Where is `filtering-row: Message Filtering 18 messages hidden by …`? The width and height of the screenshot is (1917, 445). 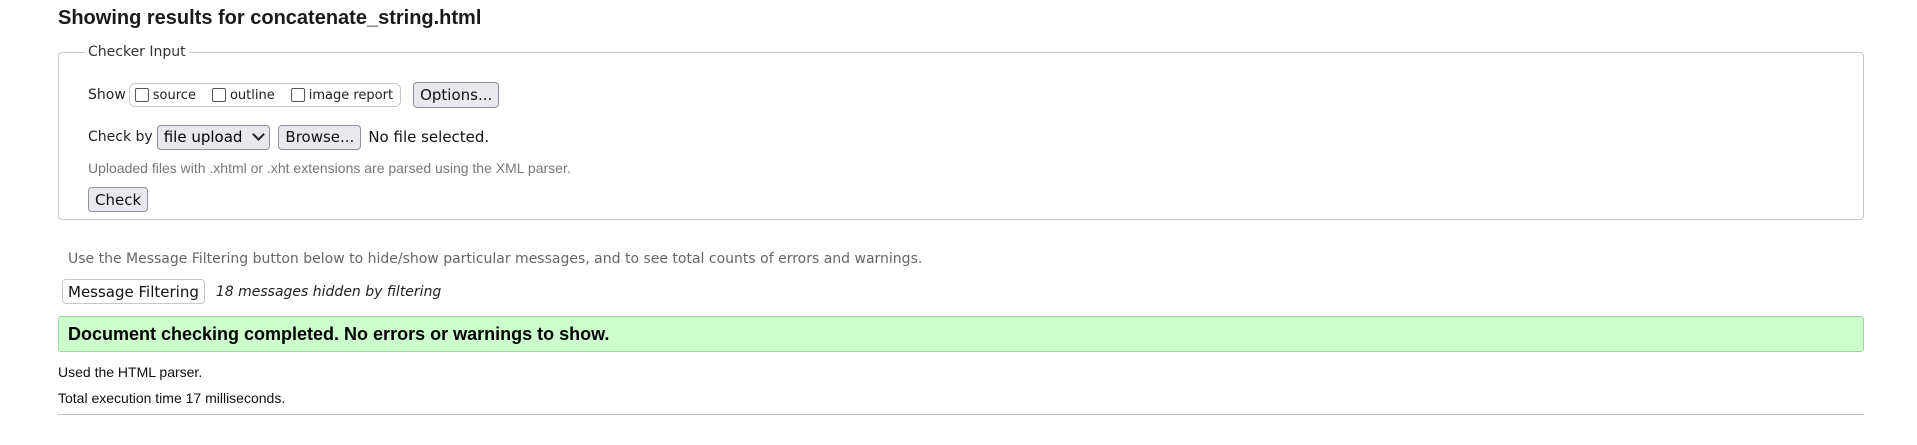 filtering-row: Message Filtering 18 messages hidden by … is located at coordinates (251, 291).